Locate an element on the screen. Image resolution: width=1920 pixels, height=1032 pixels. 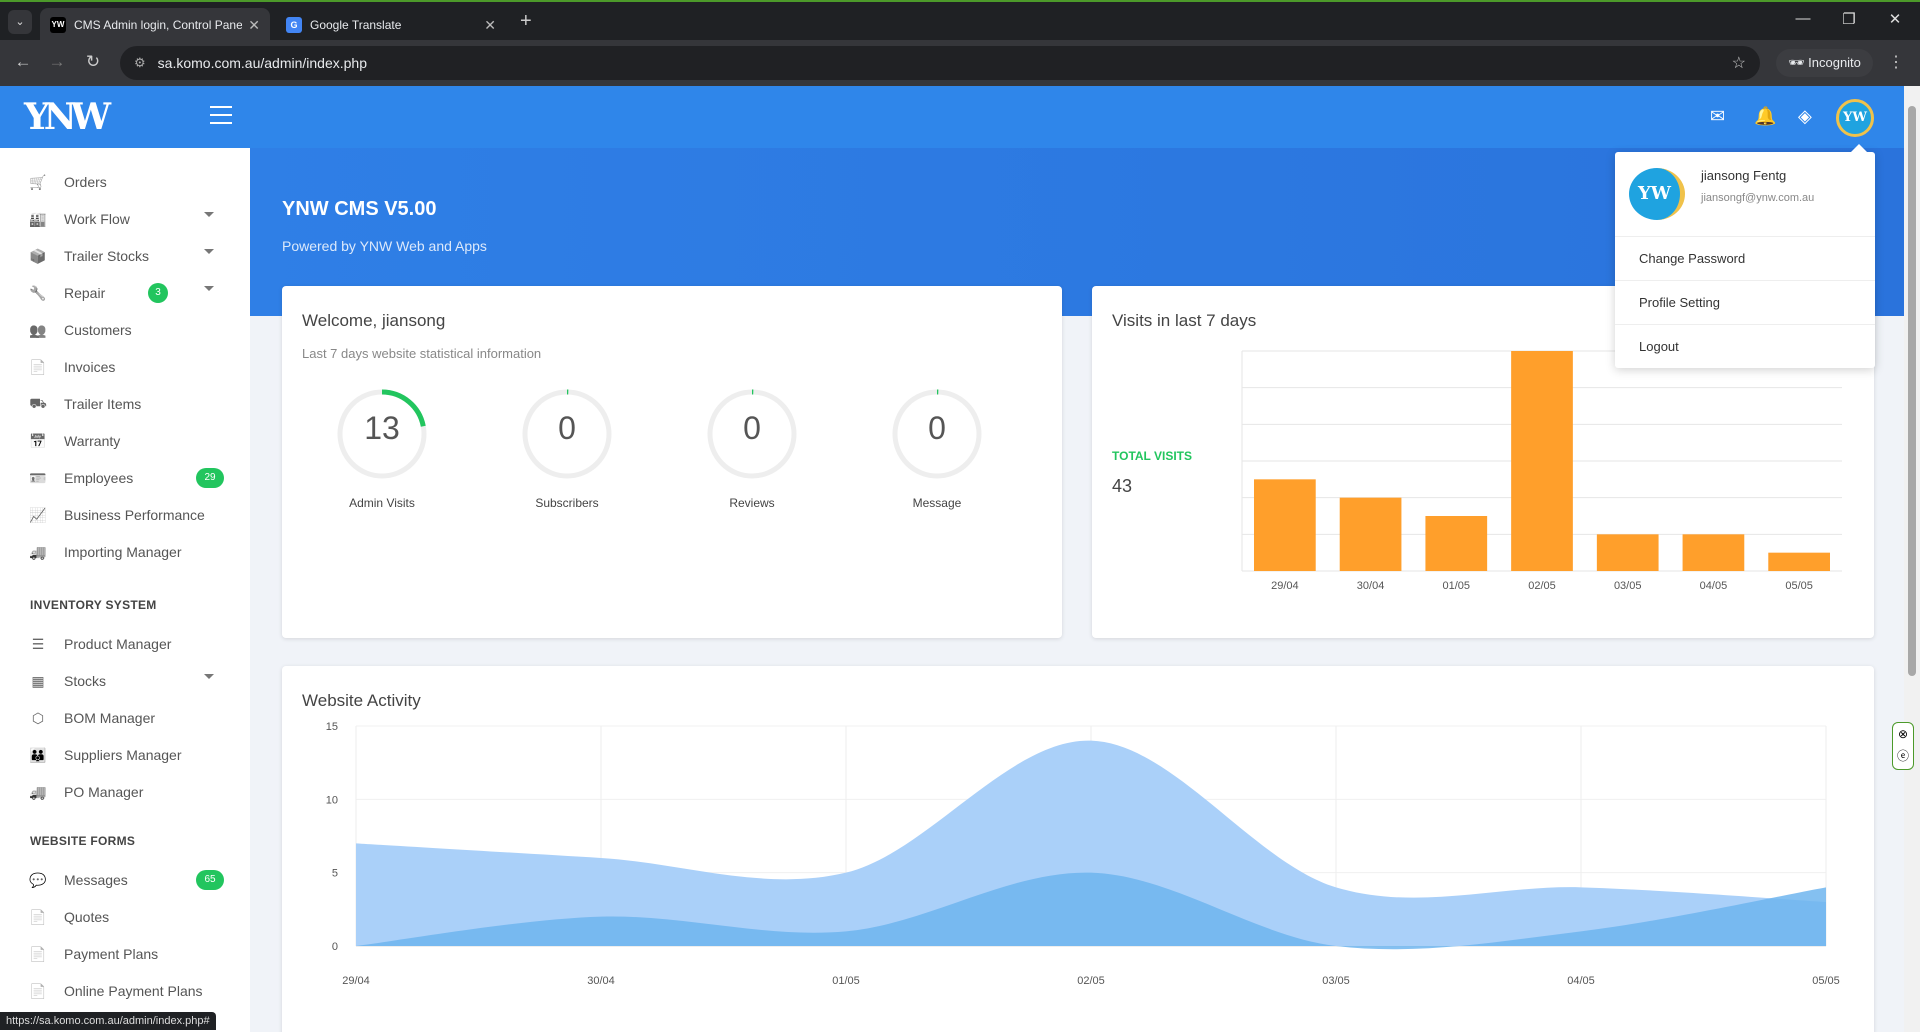
count-badge: 29 is located at coordinates (210, 478).